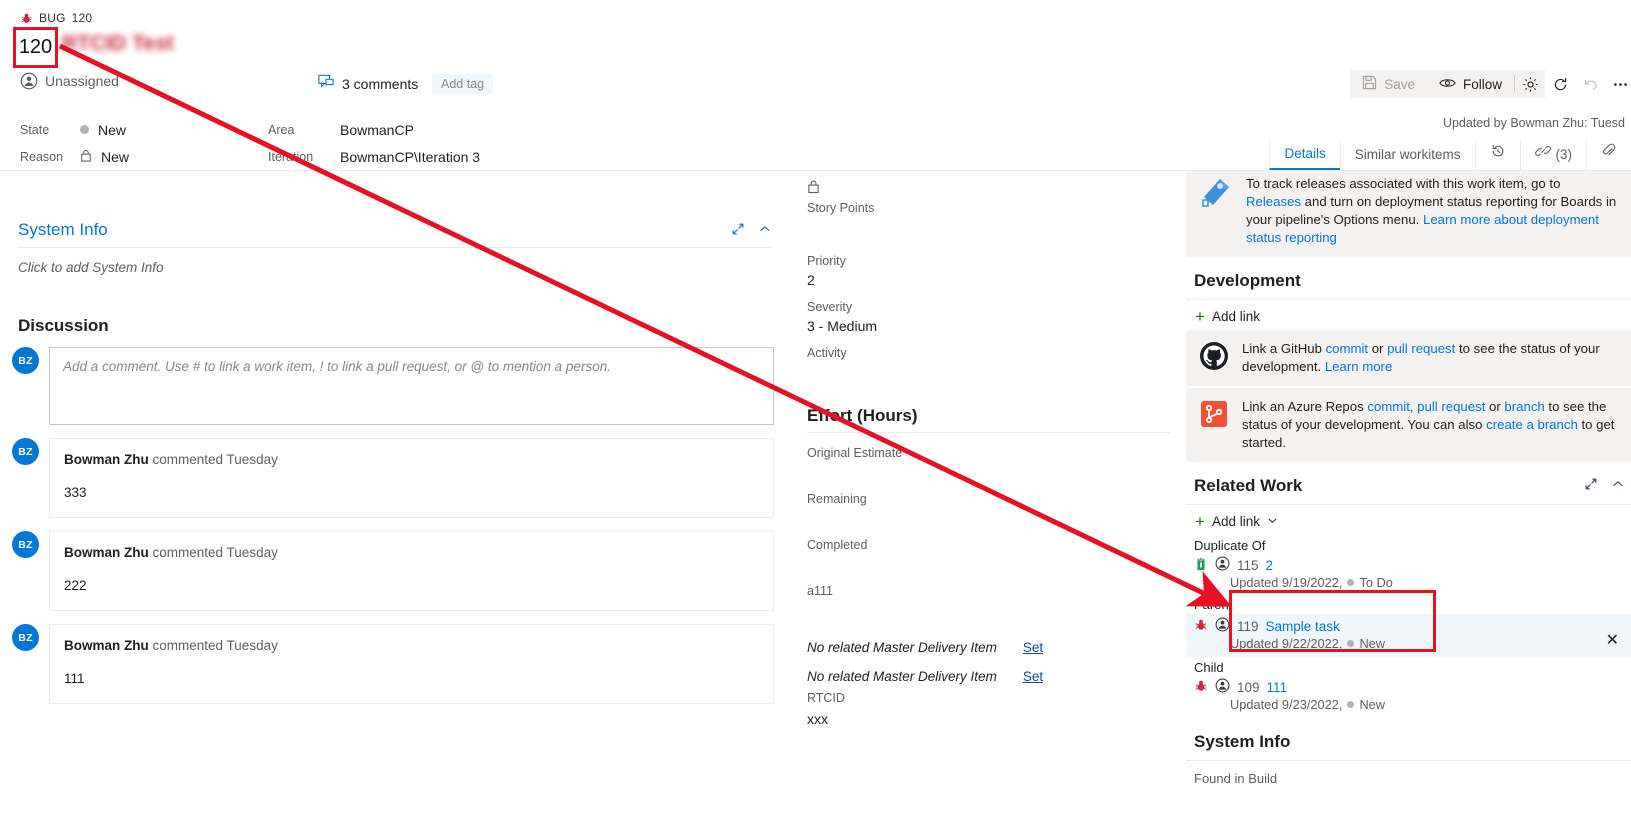 The width and height of the screenshot is (1631, 816). I want to click on assigned-to: Unassigned, so click(69, 81).